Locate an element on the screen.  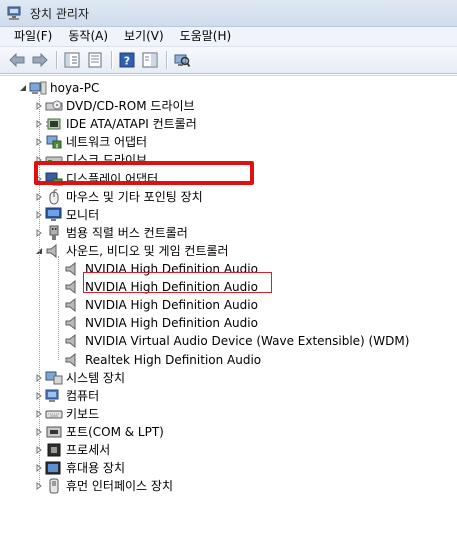
mouse-icon is located at coordinates (54, 196).